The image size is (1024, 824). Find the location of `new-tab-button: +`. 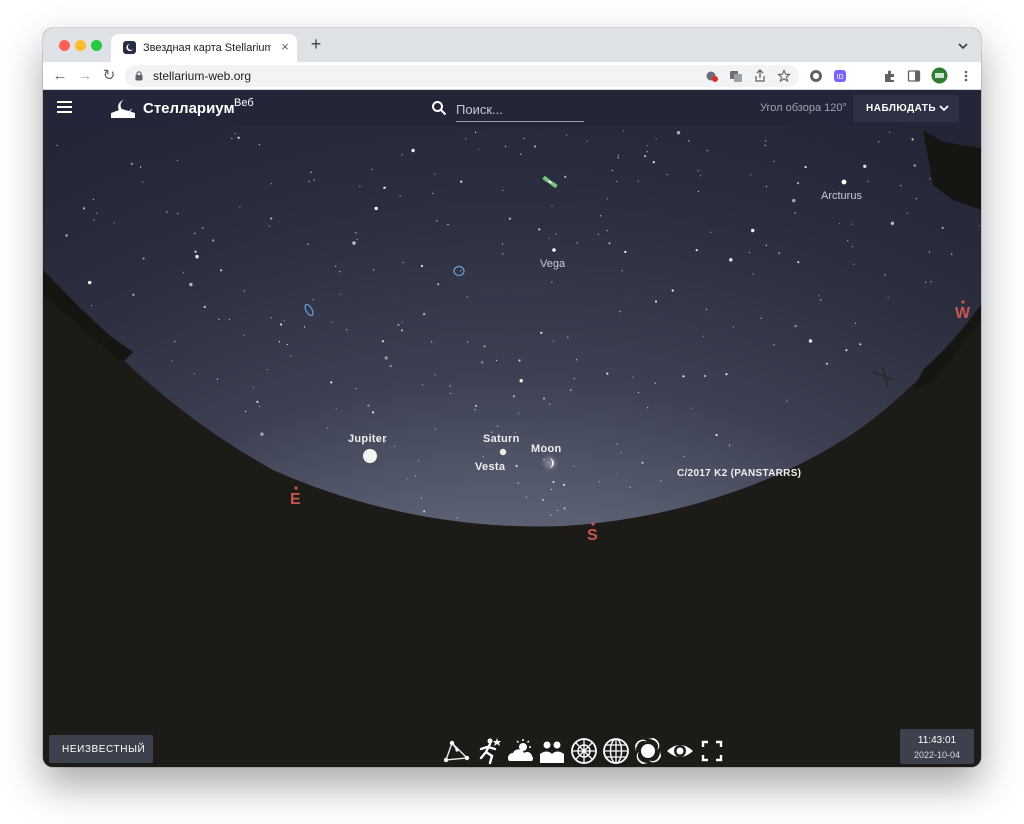

new-tab-button: + is located at coordinates (316, 44).